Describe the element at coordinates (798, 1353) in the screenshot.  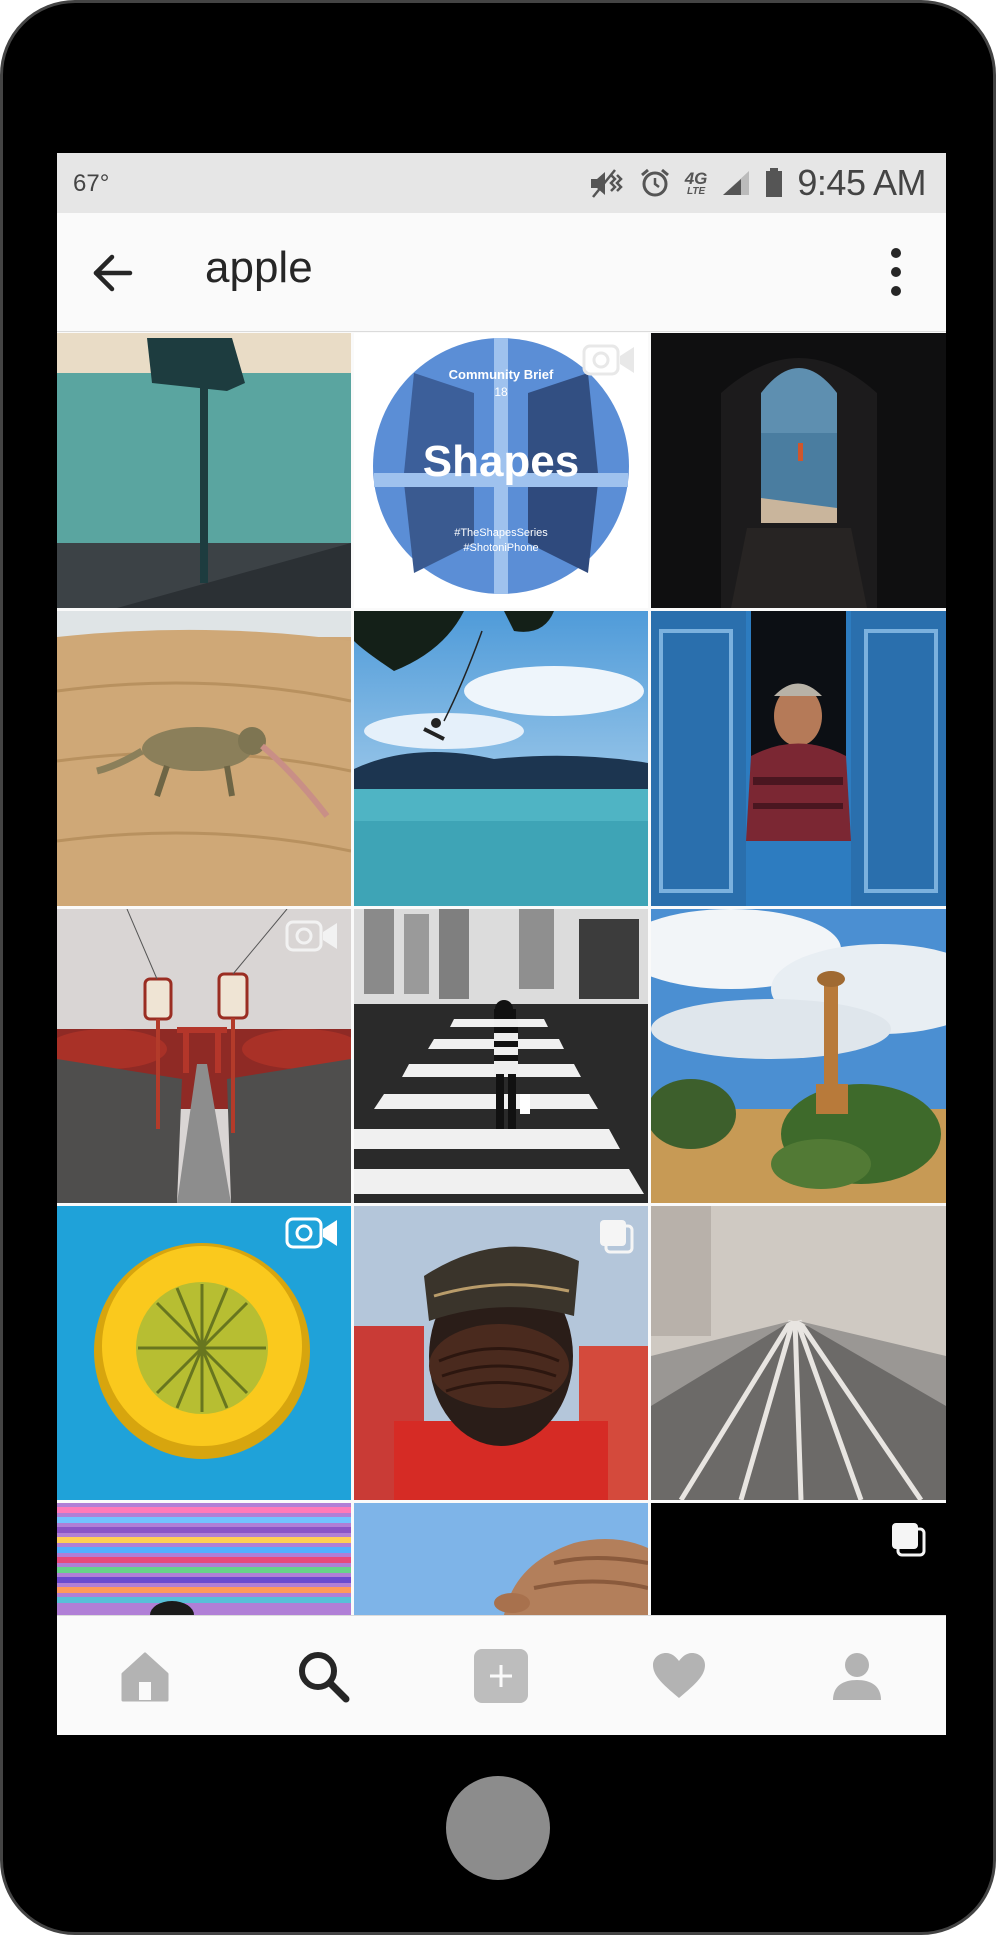
I see `grid-tile-railway-tracks-fog` at that location.